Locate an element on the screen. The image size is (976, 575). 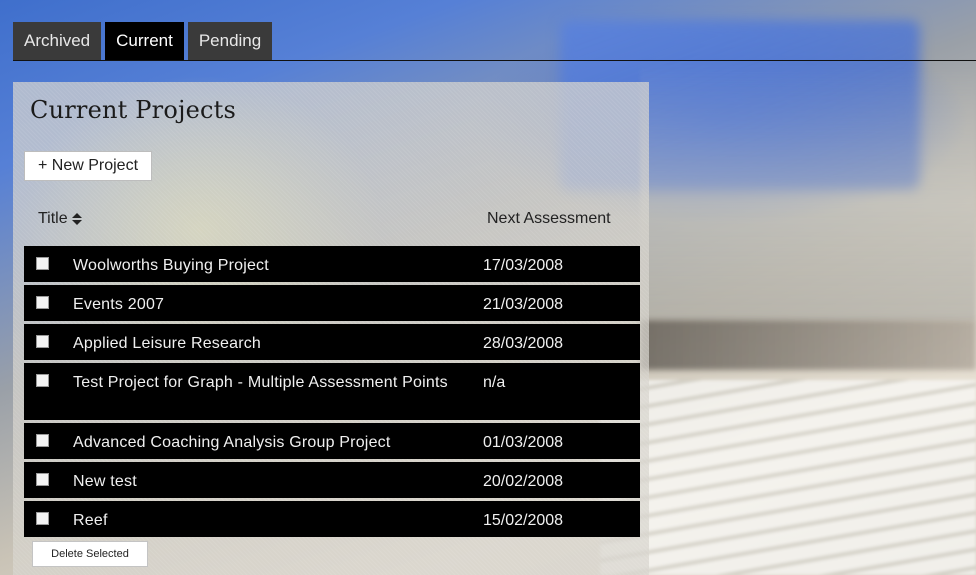
project-next-assessment: 28/03/2008 is located at coordinates (523, 343).